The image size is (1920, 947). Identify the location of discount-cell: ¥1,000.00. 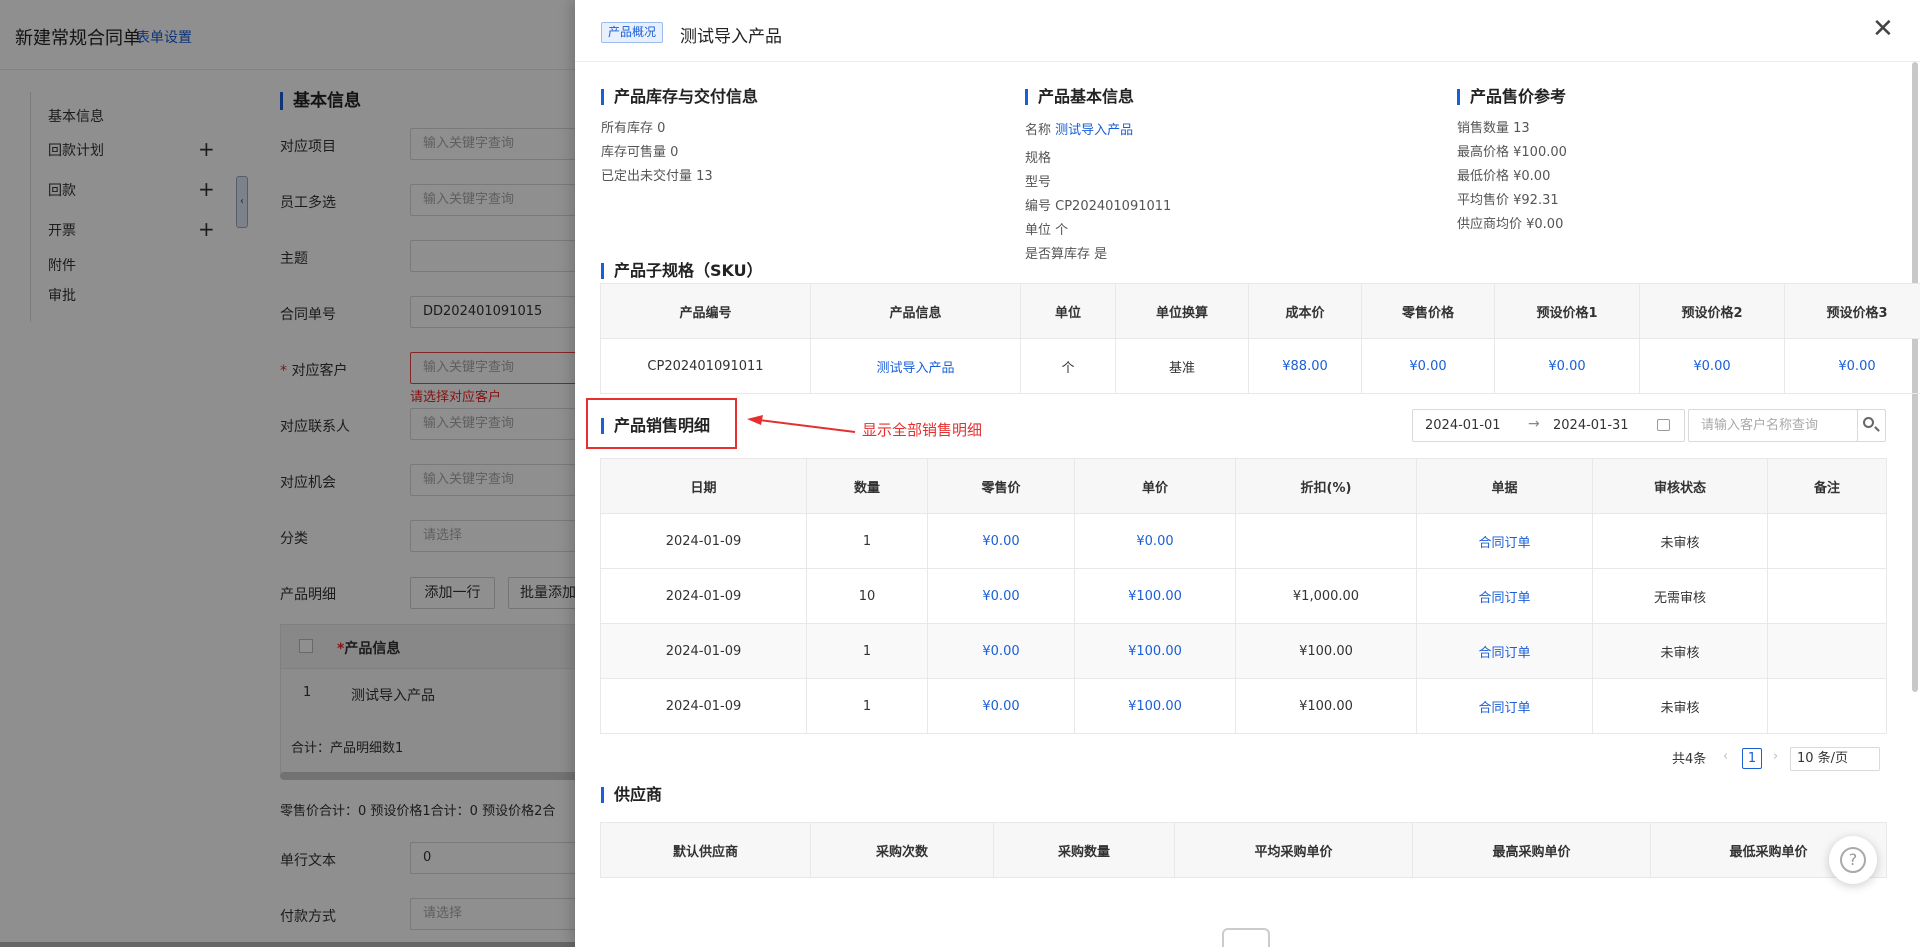
(1326, 596).